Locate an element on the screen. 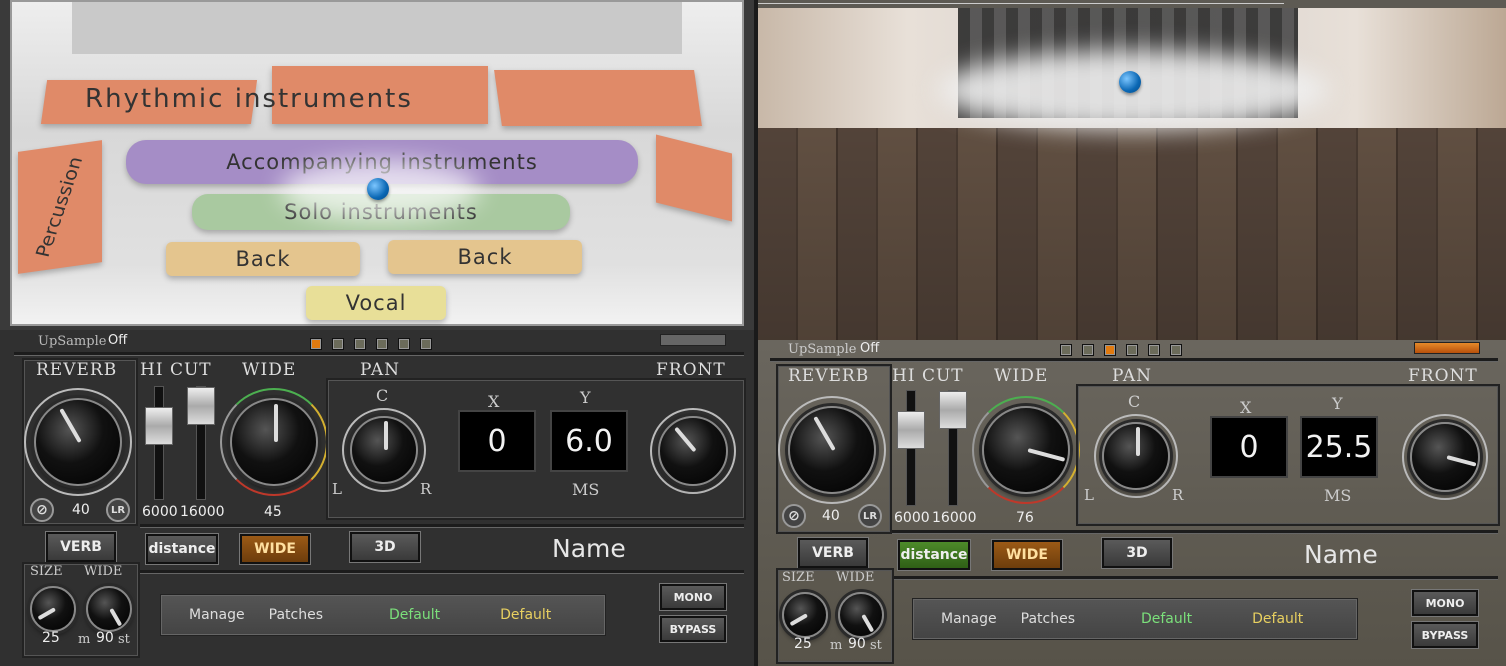 The image size is (1506, 666). zone-vocal: Vocal is located at coordinates (376, 303).